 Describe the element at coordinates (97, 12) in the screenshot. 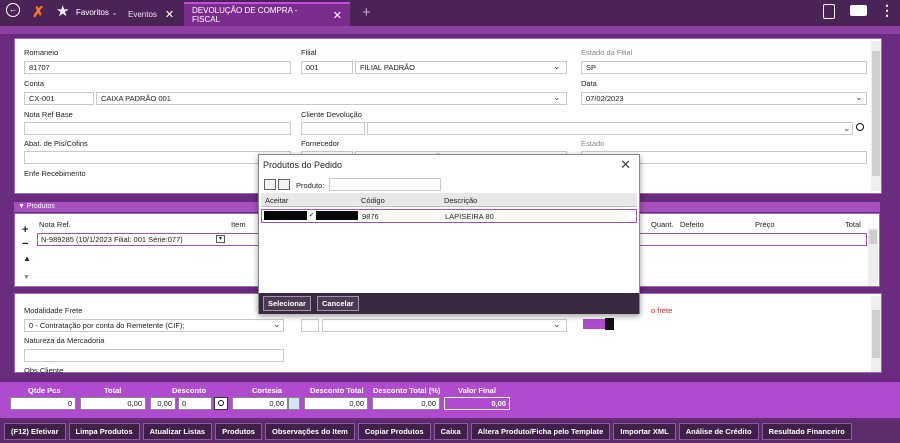

I see `favorites-menu: Favoritos ⌄` at that location.